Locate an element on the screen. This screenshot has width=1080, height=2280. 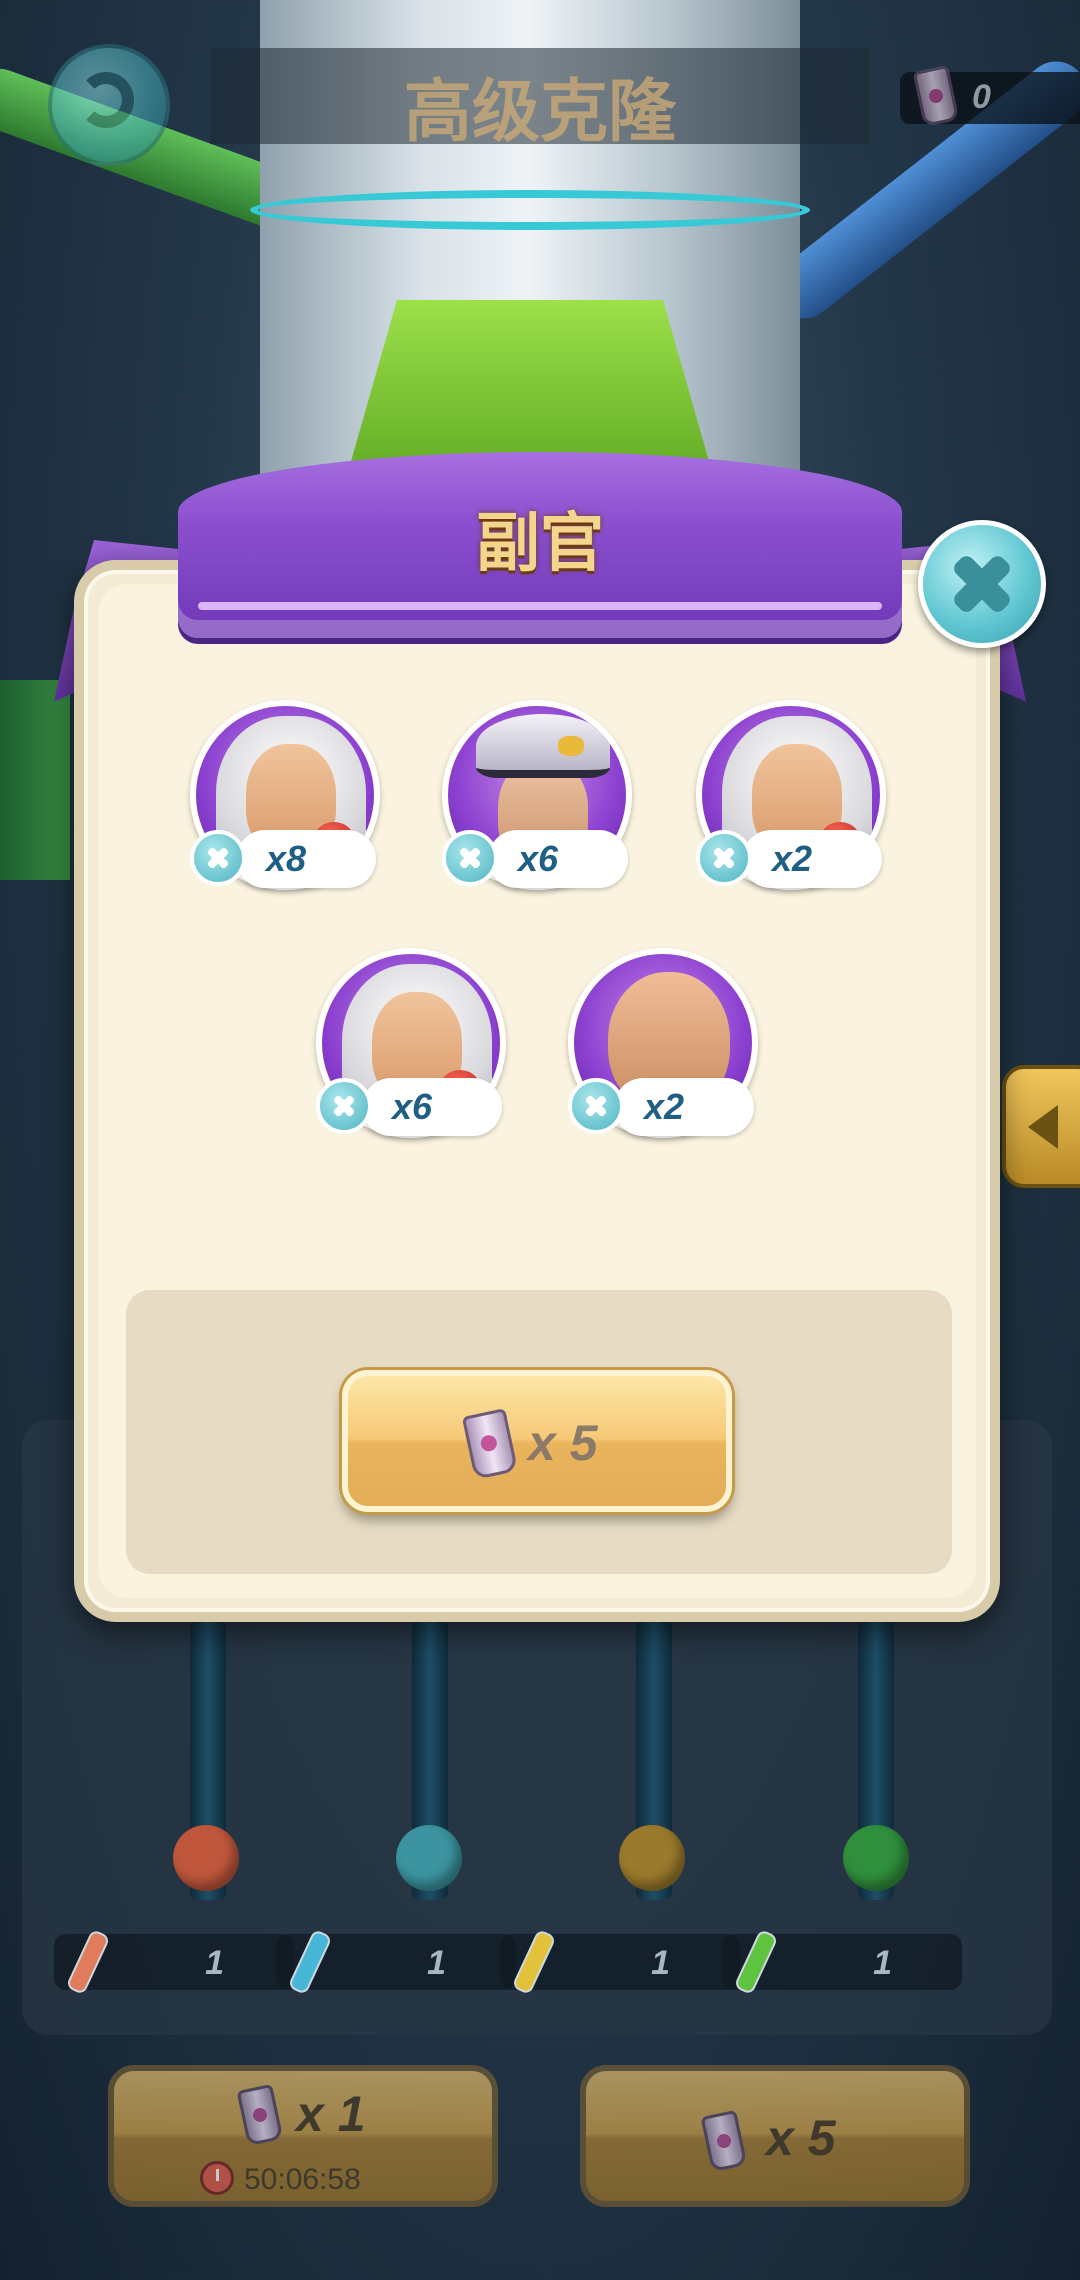
clone-cost: x 5 is located at coordinates (563, 1443).